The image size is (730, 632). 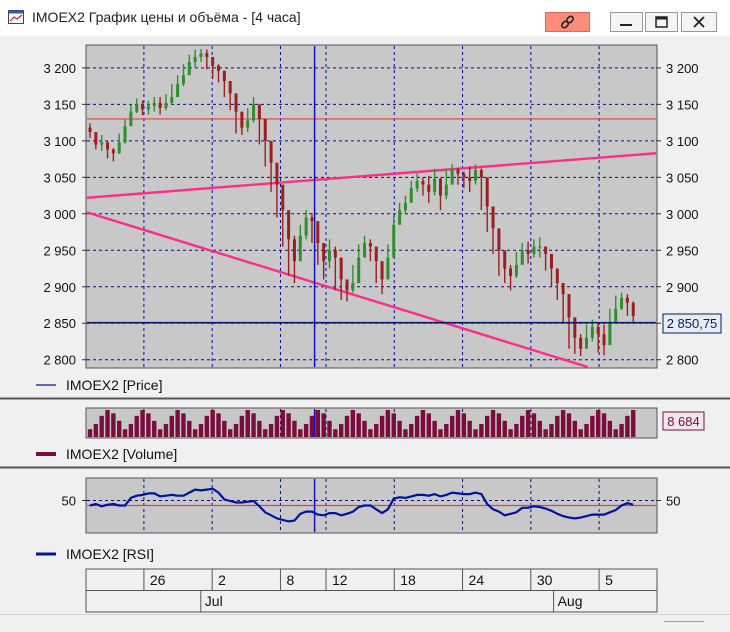 I want to click on price-tick-label-right: 2 800, so click(x=682, y=360).